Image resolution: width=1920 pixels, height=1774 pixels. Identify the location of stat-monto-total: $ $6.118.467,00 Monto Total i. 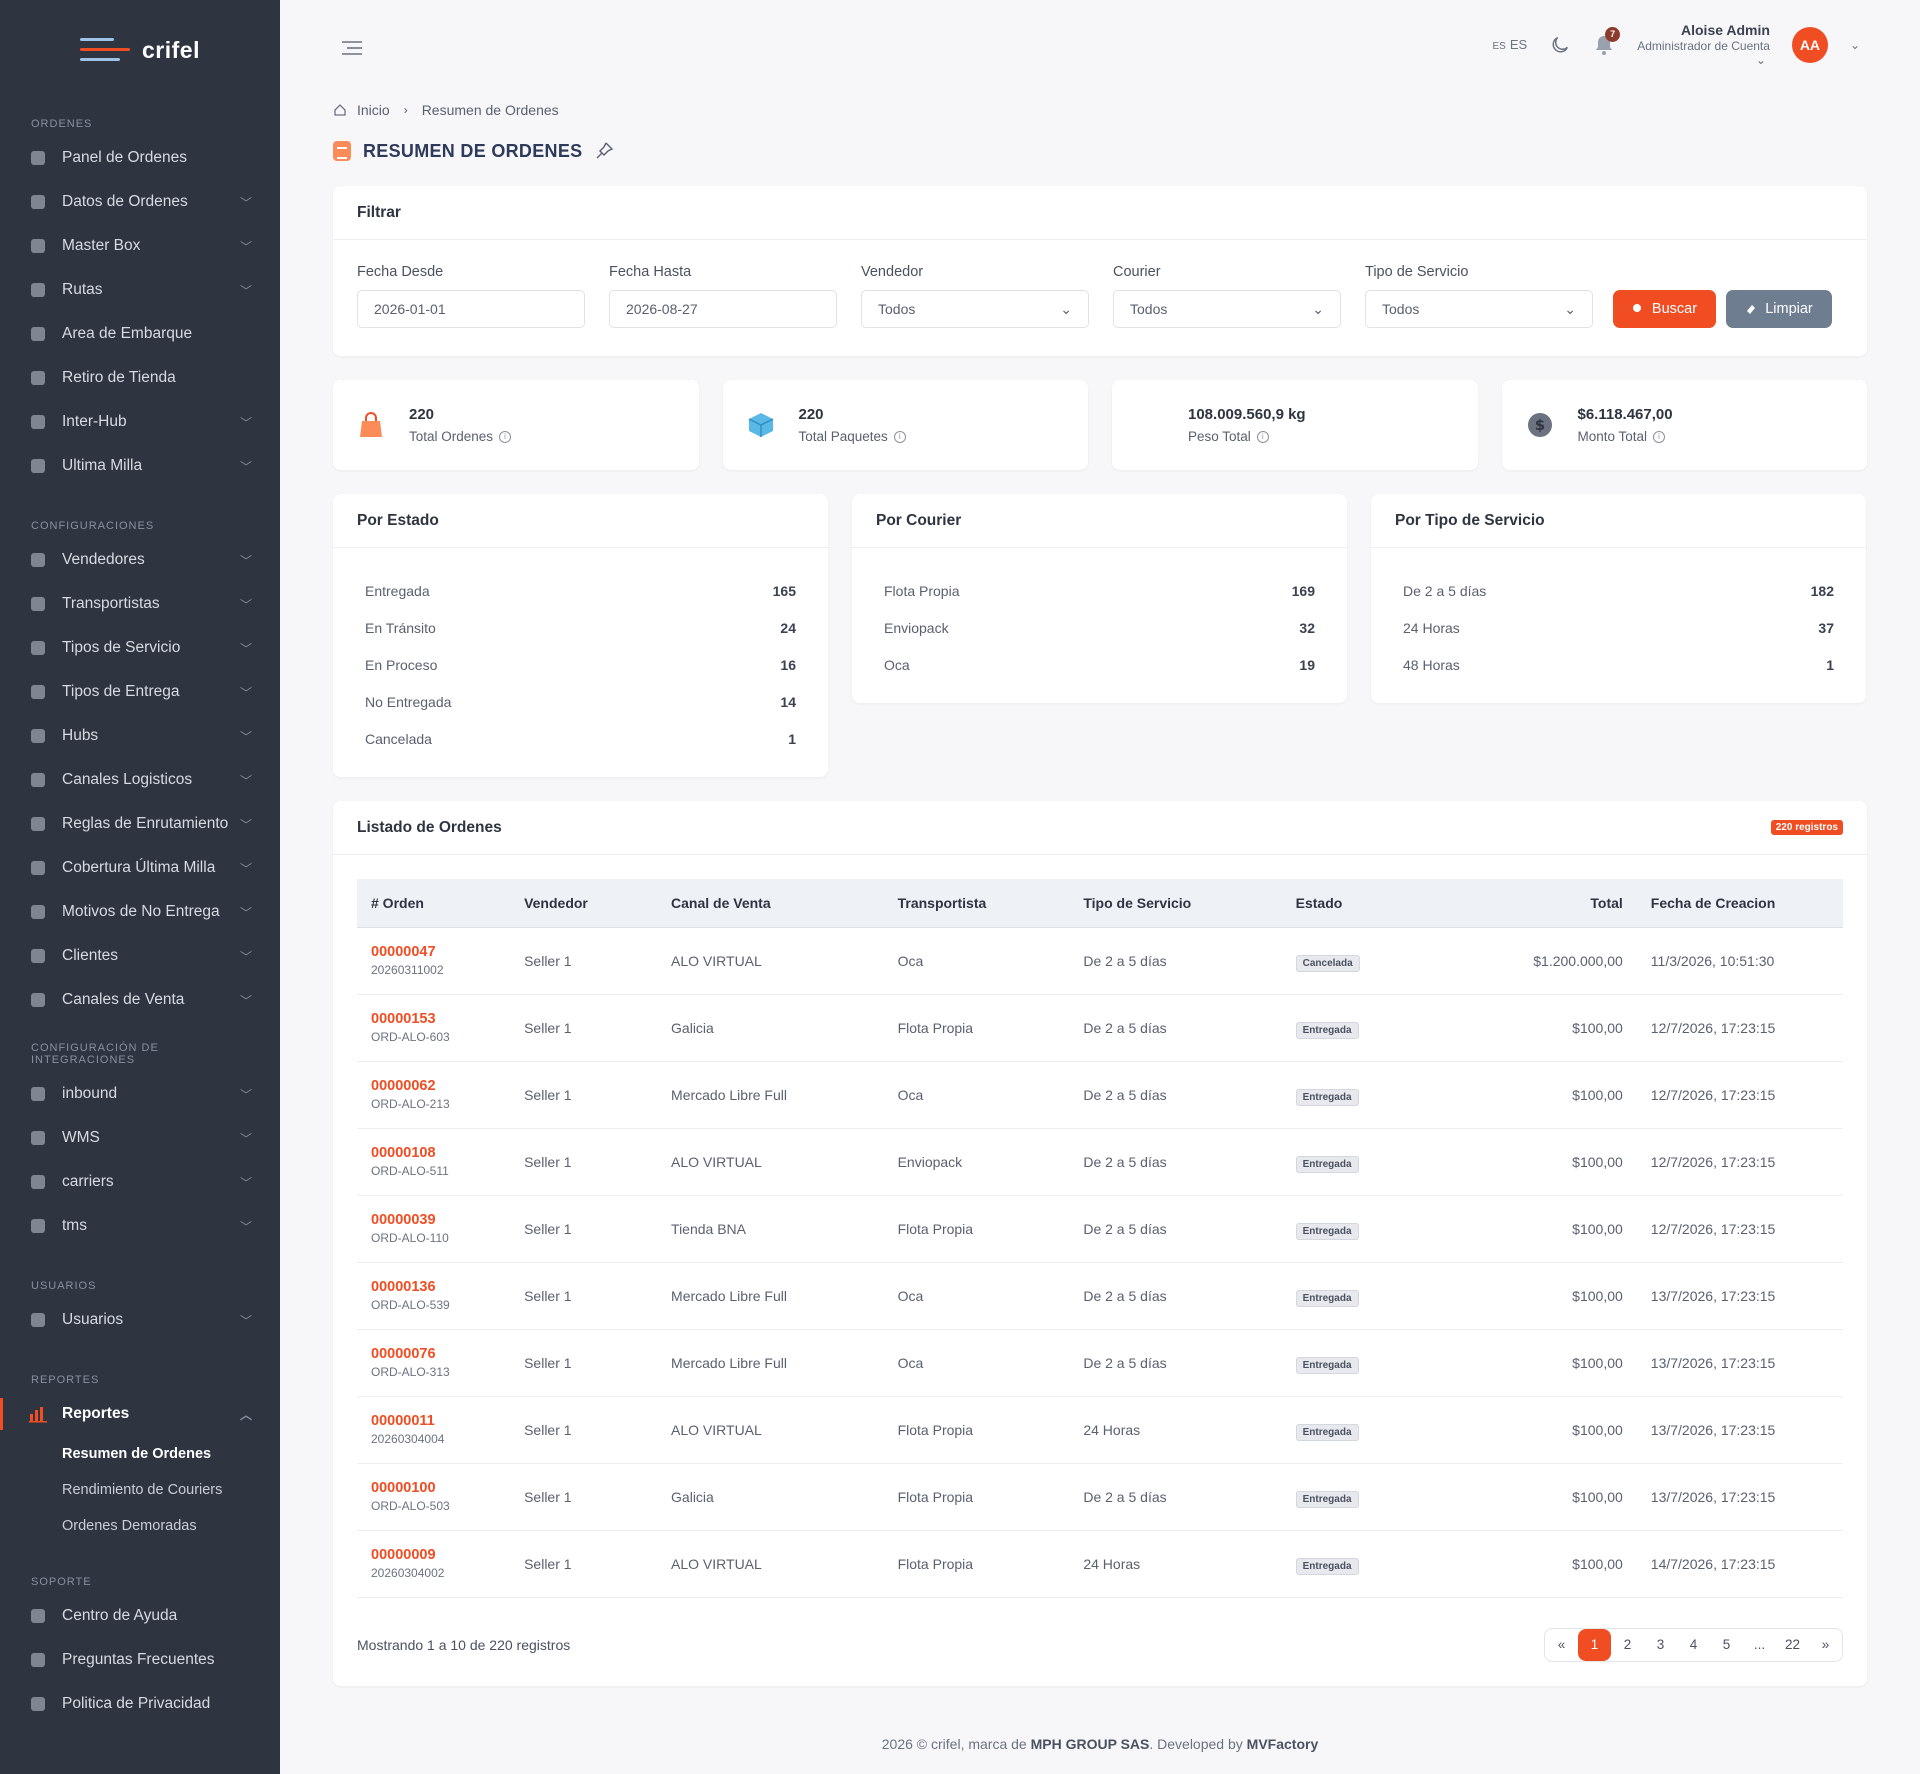
(1684, 425).